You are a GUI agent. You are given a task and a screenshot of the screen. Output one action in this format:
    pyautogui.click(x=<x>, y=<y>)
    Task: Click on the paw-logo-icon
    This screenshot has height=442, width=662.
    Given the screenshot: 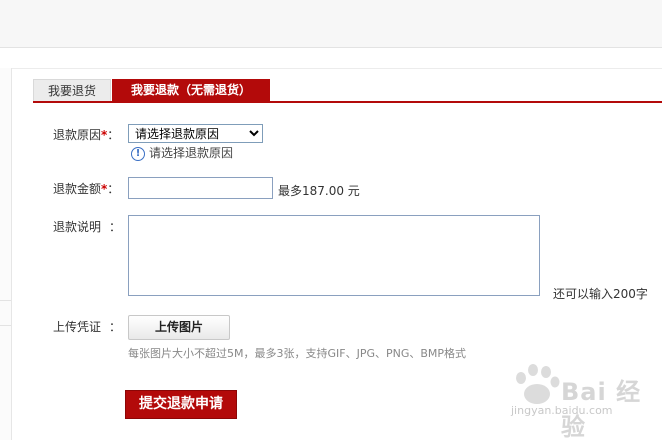 What is the action you would take?
    pyautogui.click(x=538, y=384)
    